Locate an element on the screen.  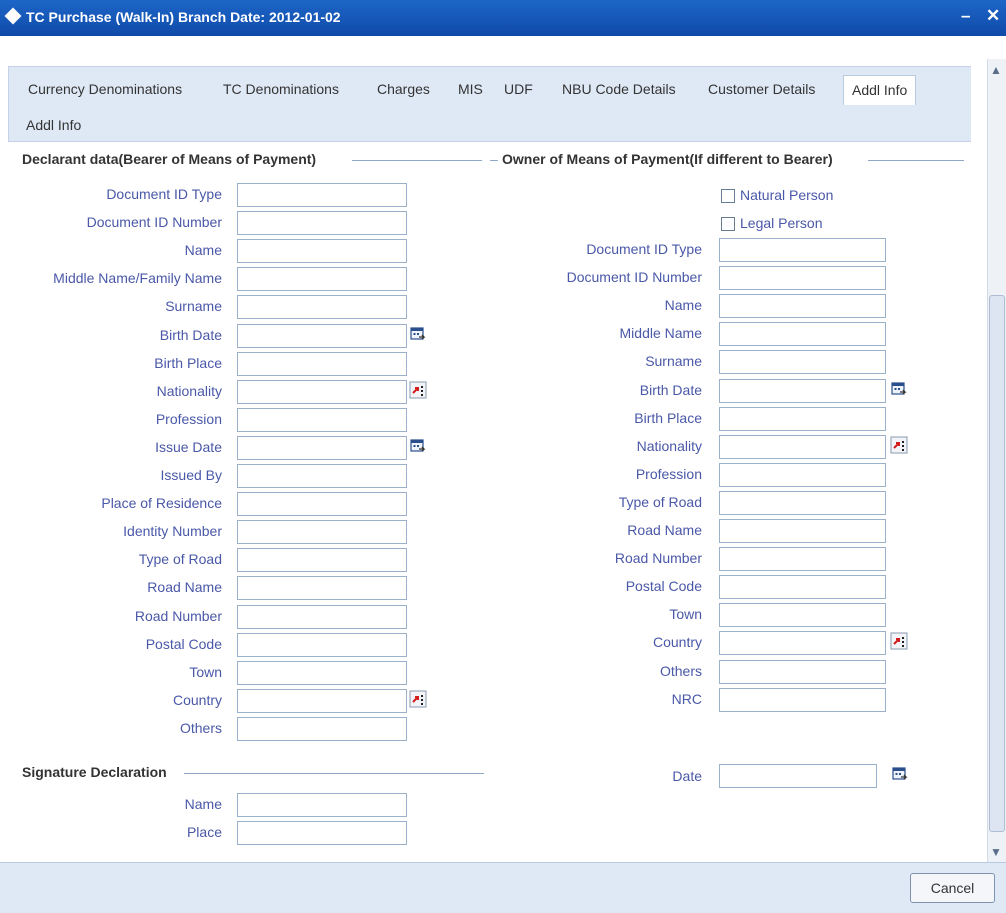
signature-place-label: Place is located at coordinates (204, 832).